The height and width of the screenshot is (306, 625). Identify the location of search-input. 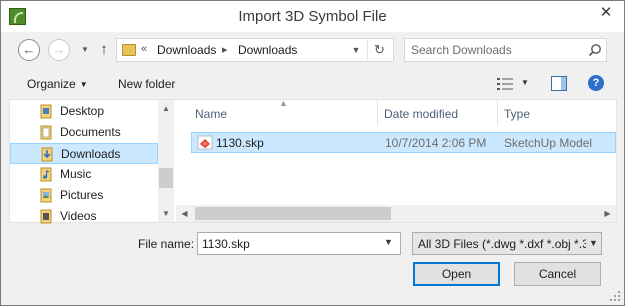
(496, 50).